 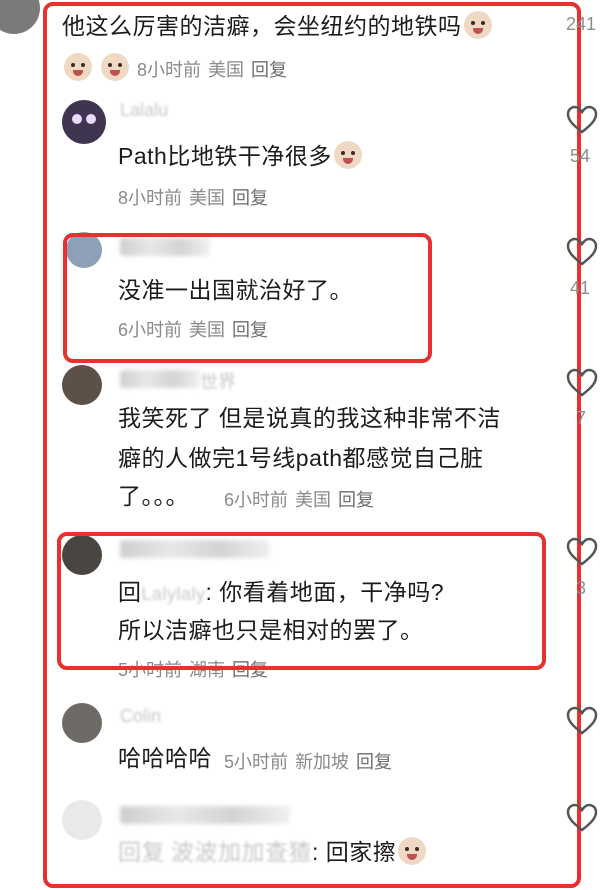 What do you see at coordinates (218, 381) in the screenshot?
I see `reply-username: 世界` at bounding box center [218, 381].